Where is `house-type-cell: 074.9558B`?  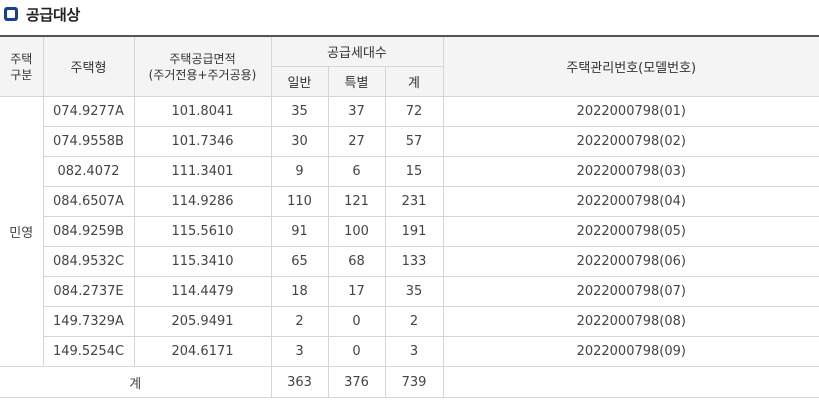
house-type-cell: 074.9558B is located at coordinates (89, 141).